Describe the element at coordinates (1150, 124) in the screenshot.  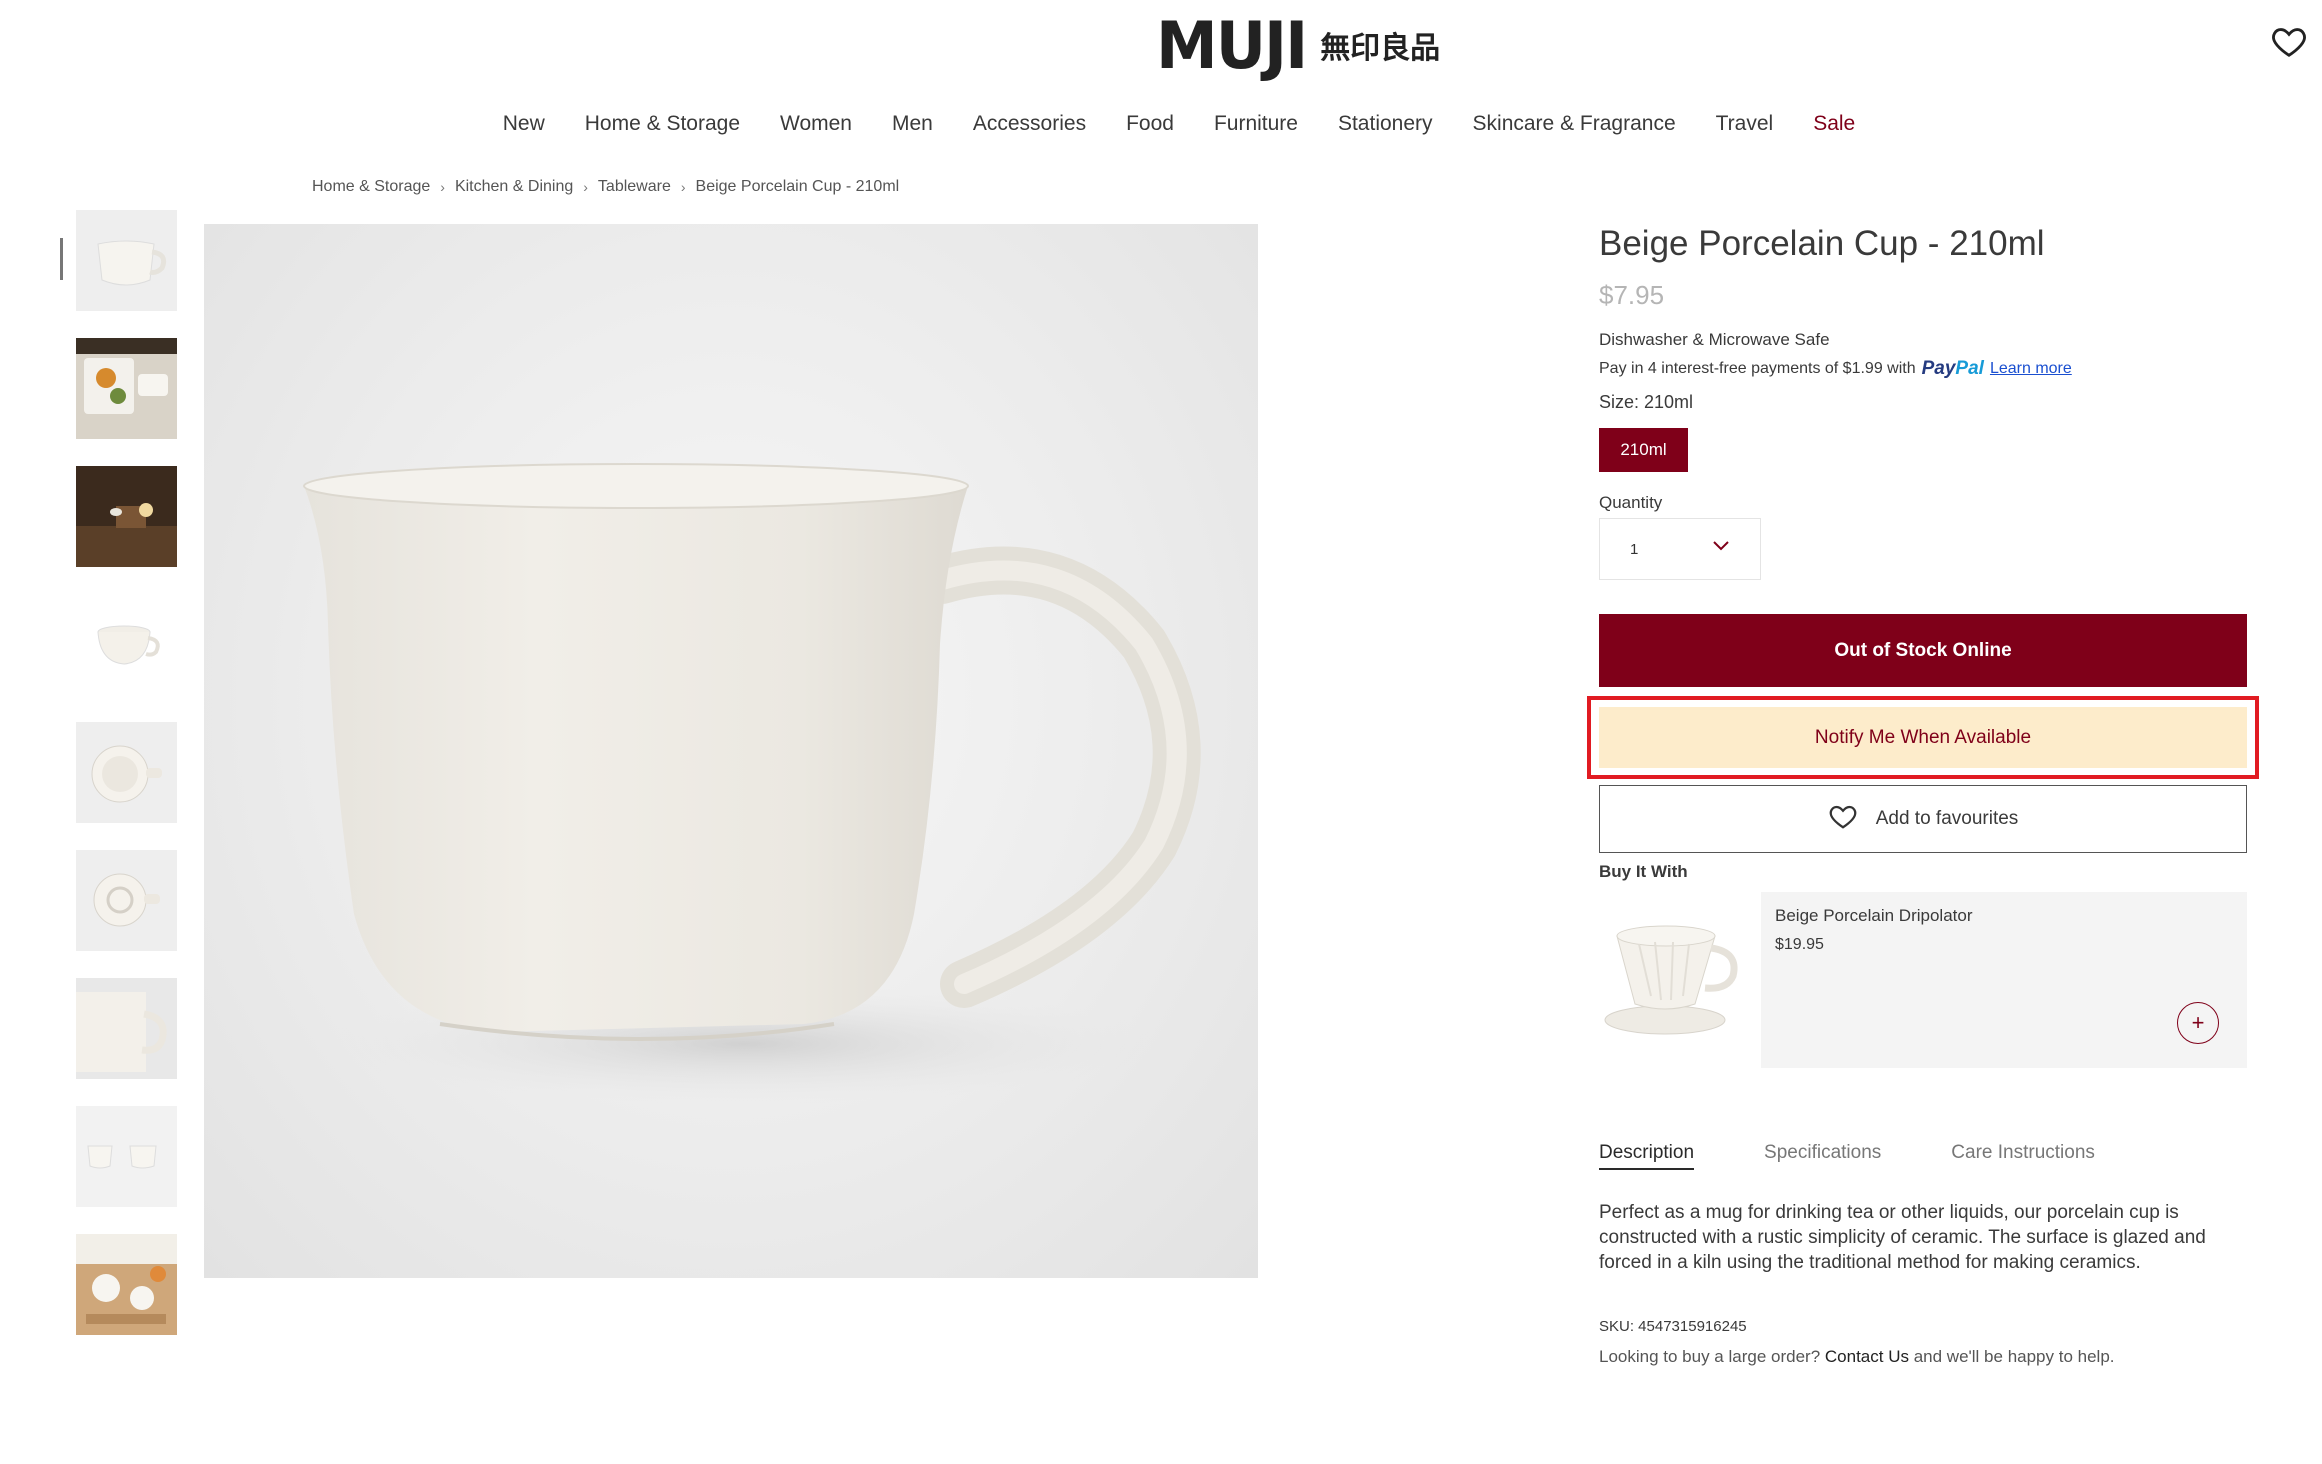
I see `nav-food: Food` at that location.